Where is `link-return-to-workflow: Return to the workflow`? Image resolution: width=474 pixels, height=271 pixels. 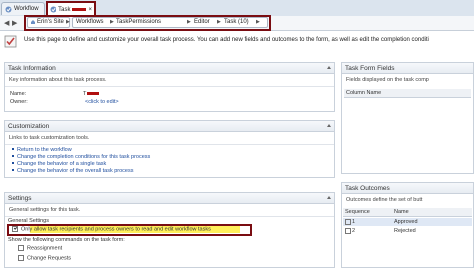
link-return-to-workflow: Return to the workflow is located at coordinates (81, 150).